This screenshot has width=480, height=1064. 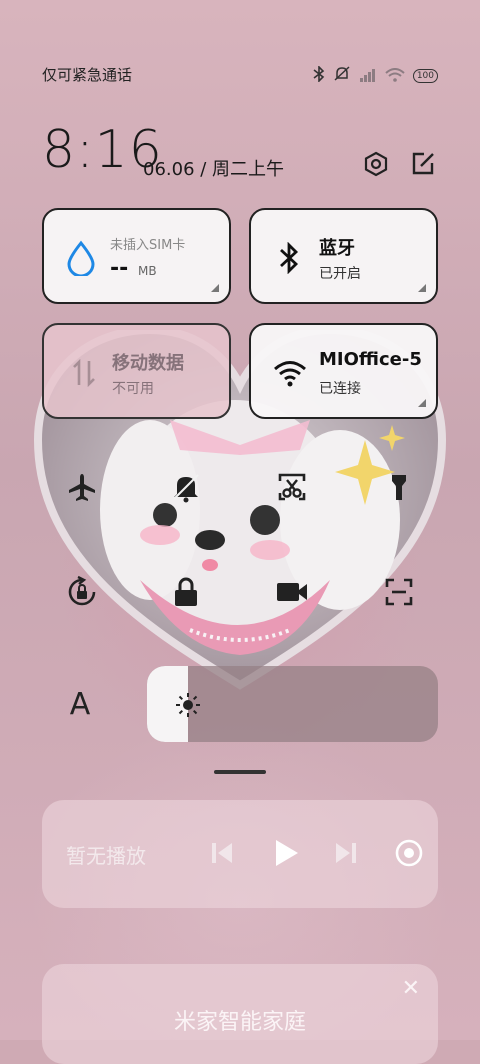 I want to click on drag-handle, so click(x=240, y=772).